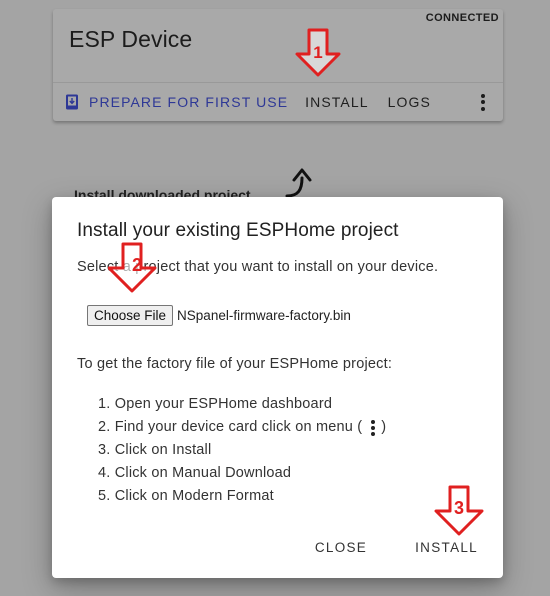 The height and width of the screenshot is (596, 550). Describe the element at coordinates (72, 102) in the screenshot. I see `phone-download-icon` at that location.